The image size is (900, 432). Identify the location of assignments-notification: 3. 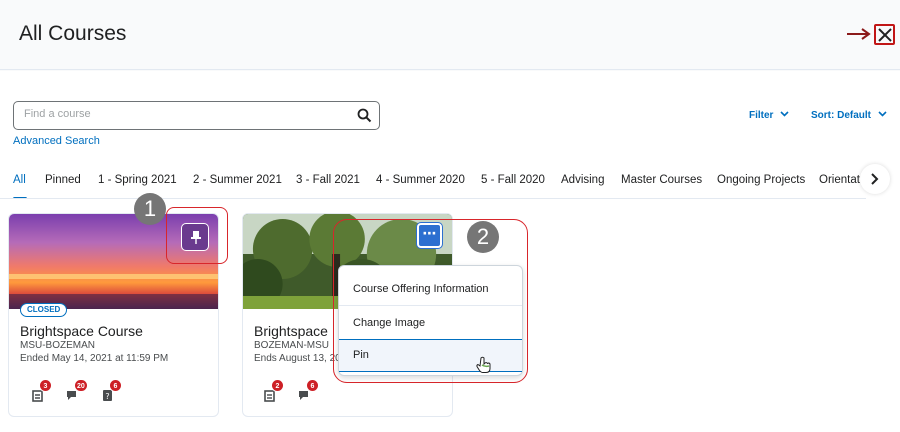
(41, 391).